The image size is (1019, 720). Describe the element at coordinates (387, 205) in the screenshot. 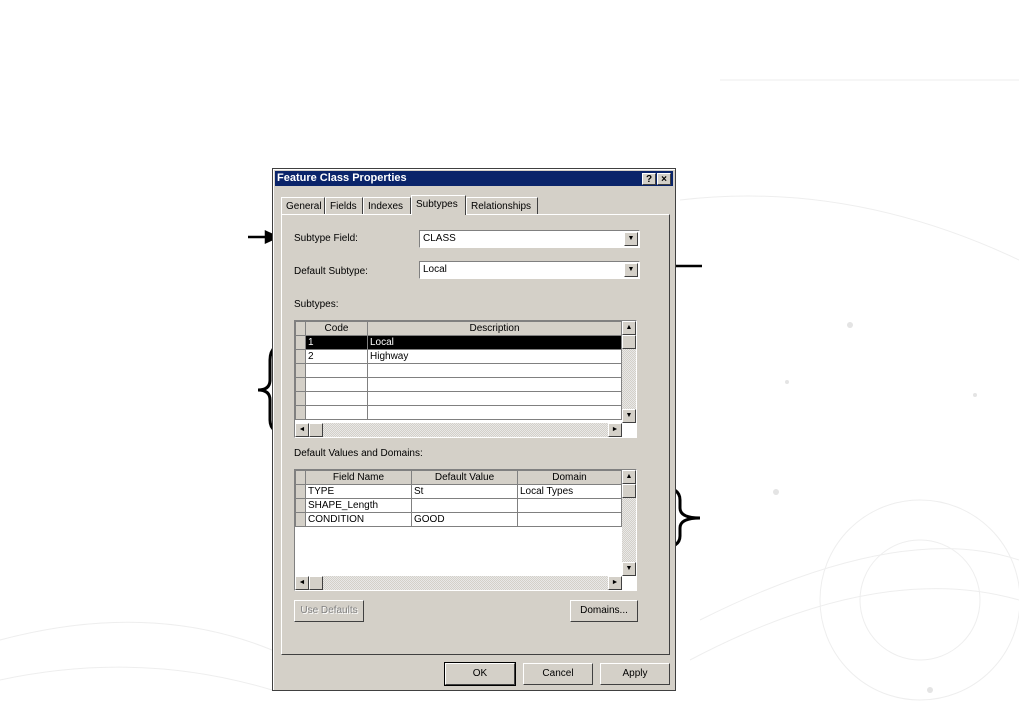

I see `tab-indexes: Indexes` at that location.